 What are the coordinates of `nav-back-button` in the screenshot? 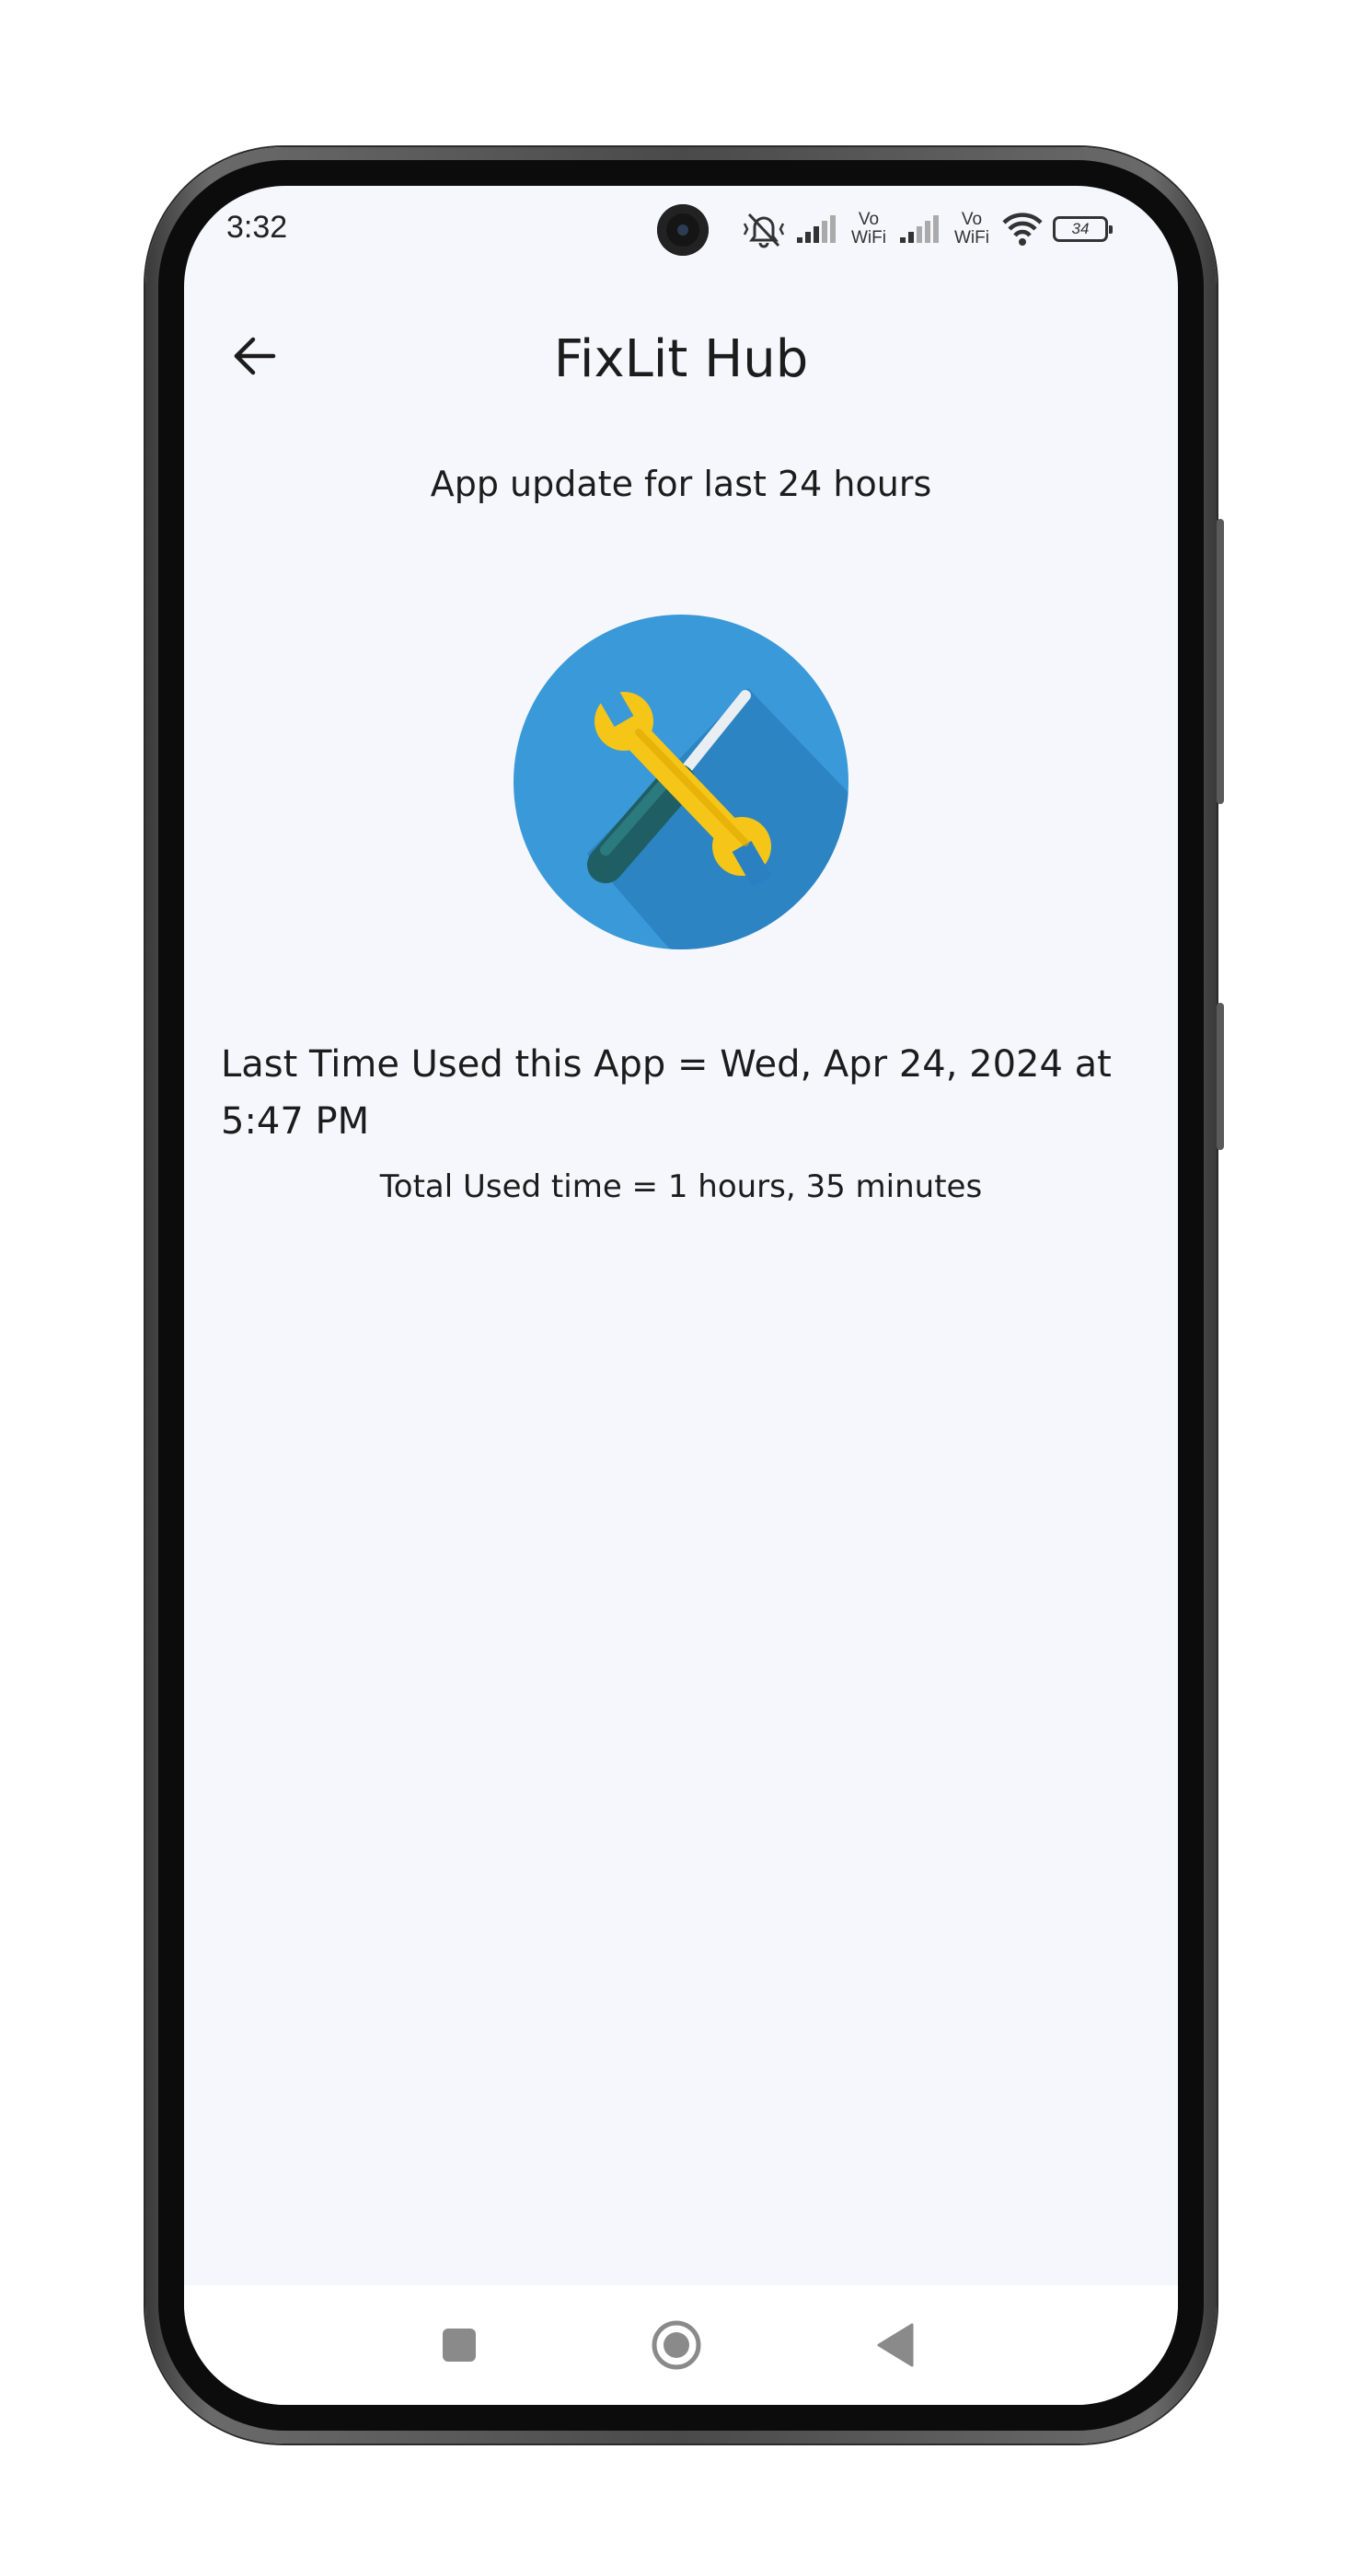 It's located at (896, 2345).